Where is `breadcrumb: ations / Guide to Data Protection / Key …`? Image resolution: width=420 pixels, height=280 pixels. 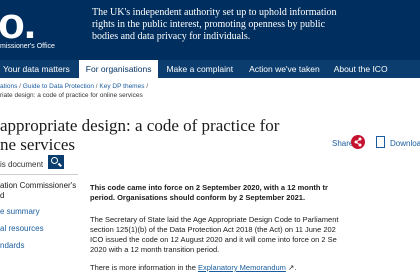
breadcrumb: ations / Guide to Data Protection / Key … is located at coordinates (210, 91).